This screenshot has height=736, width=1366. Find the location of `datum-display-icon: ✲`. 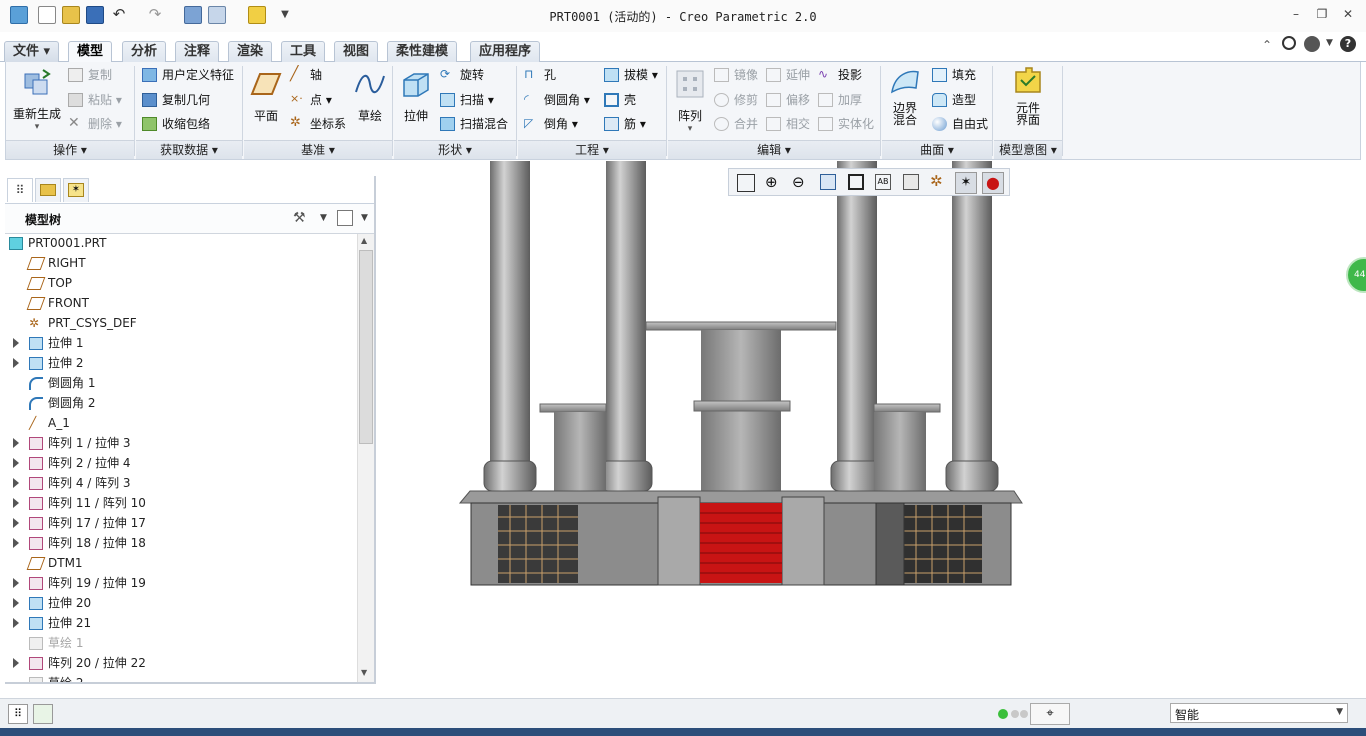

datum-display-icon: ✲ is located at coordinates (936, 181).